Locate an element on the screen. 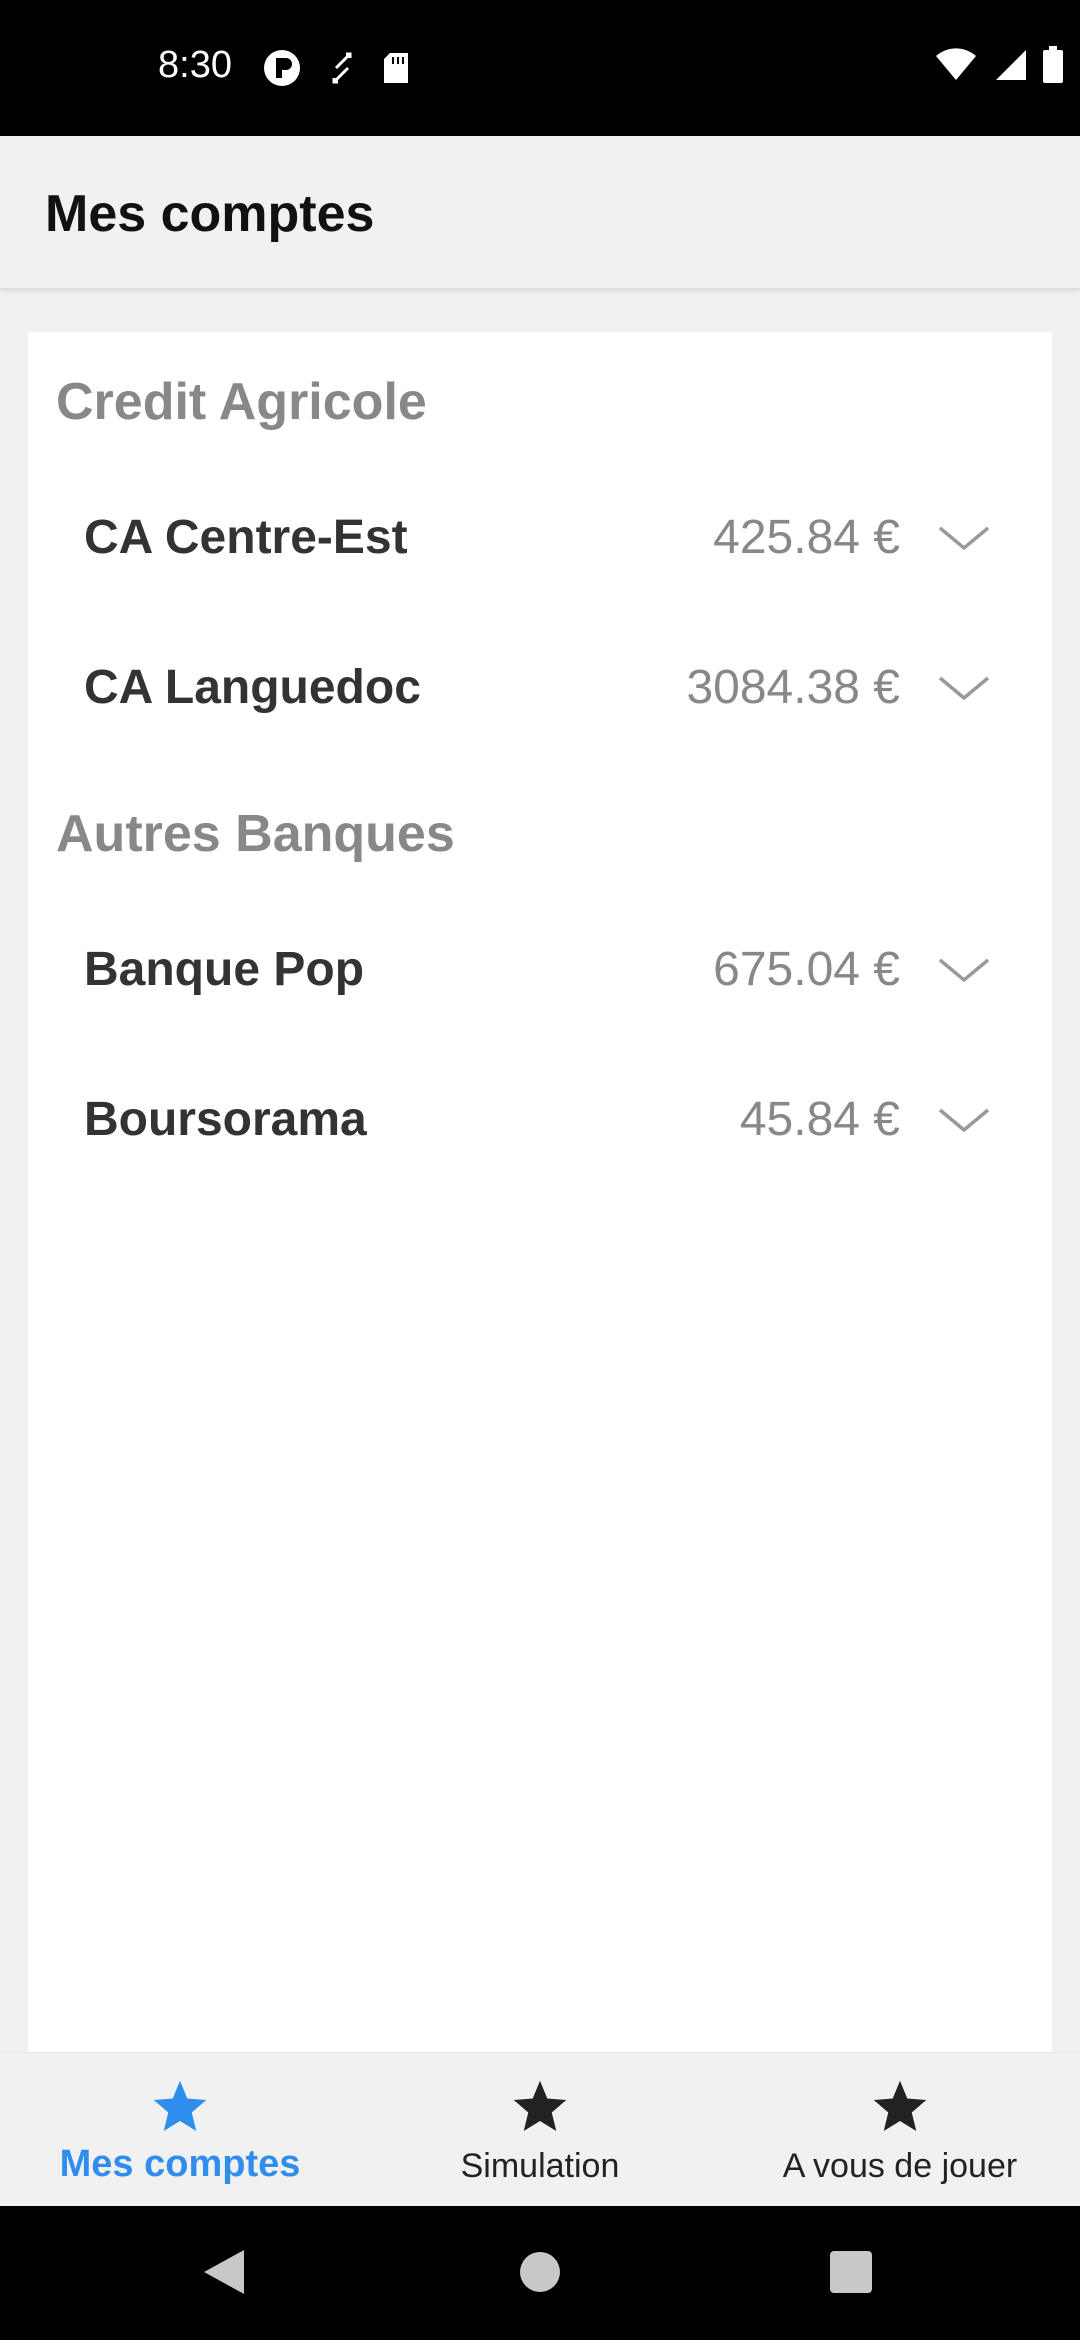 This screenshot has height=2340, width=1080. battery-icon is located at coordinates (1053, 64).